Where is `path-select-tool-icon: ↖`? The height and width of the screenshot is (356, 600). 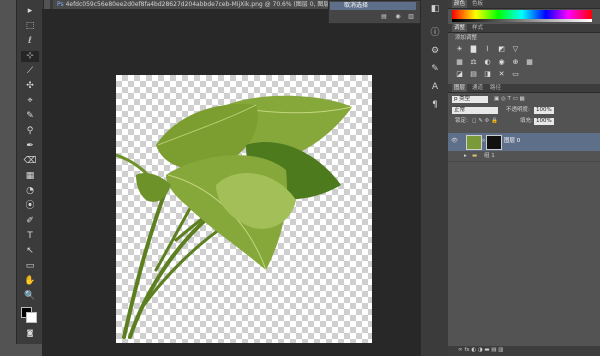
path-select-tool-icon: ↖ is located at coordinates (30, 251).